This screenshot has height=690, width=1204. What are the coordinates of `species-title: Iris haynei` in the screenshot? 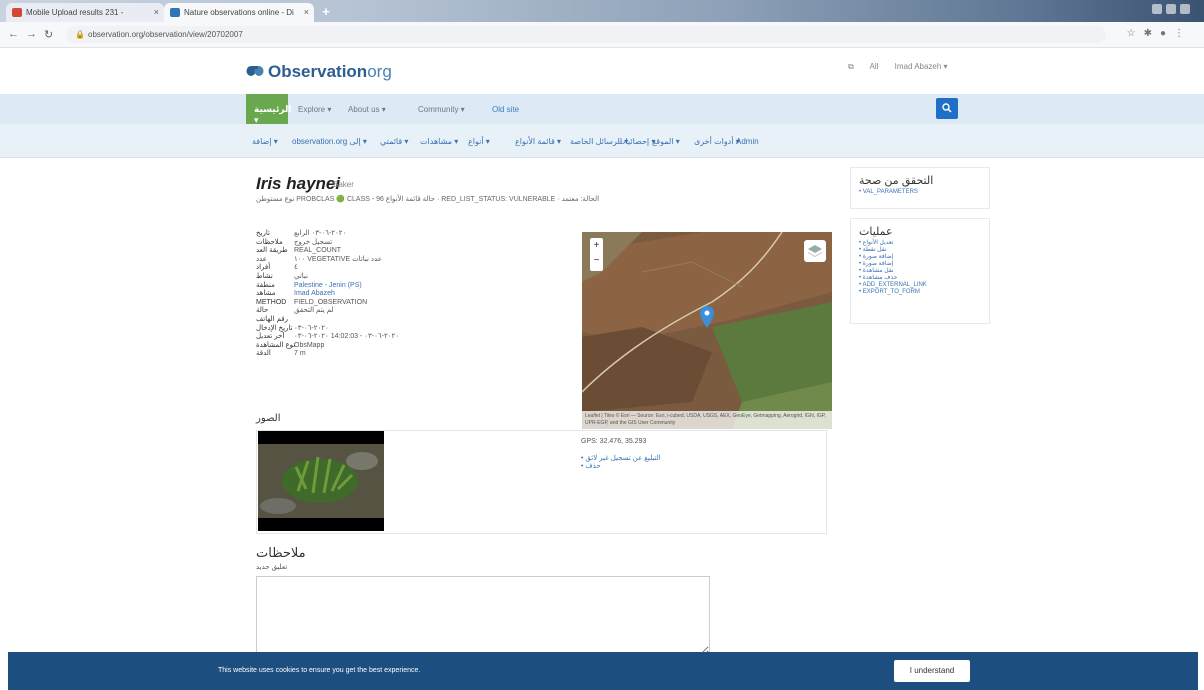 It's located at (298, 184).